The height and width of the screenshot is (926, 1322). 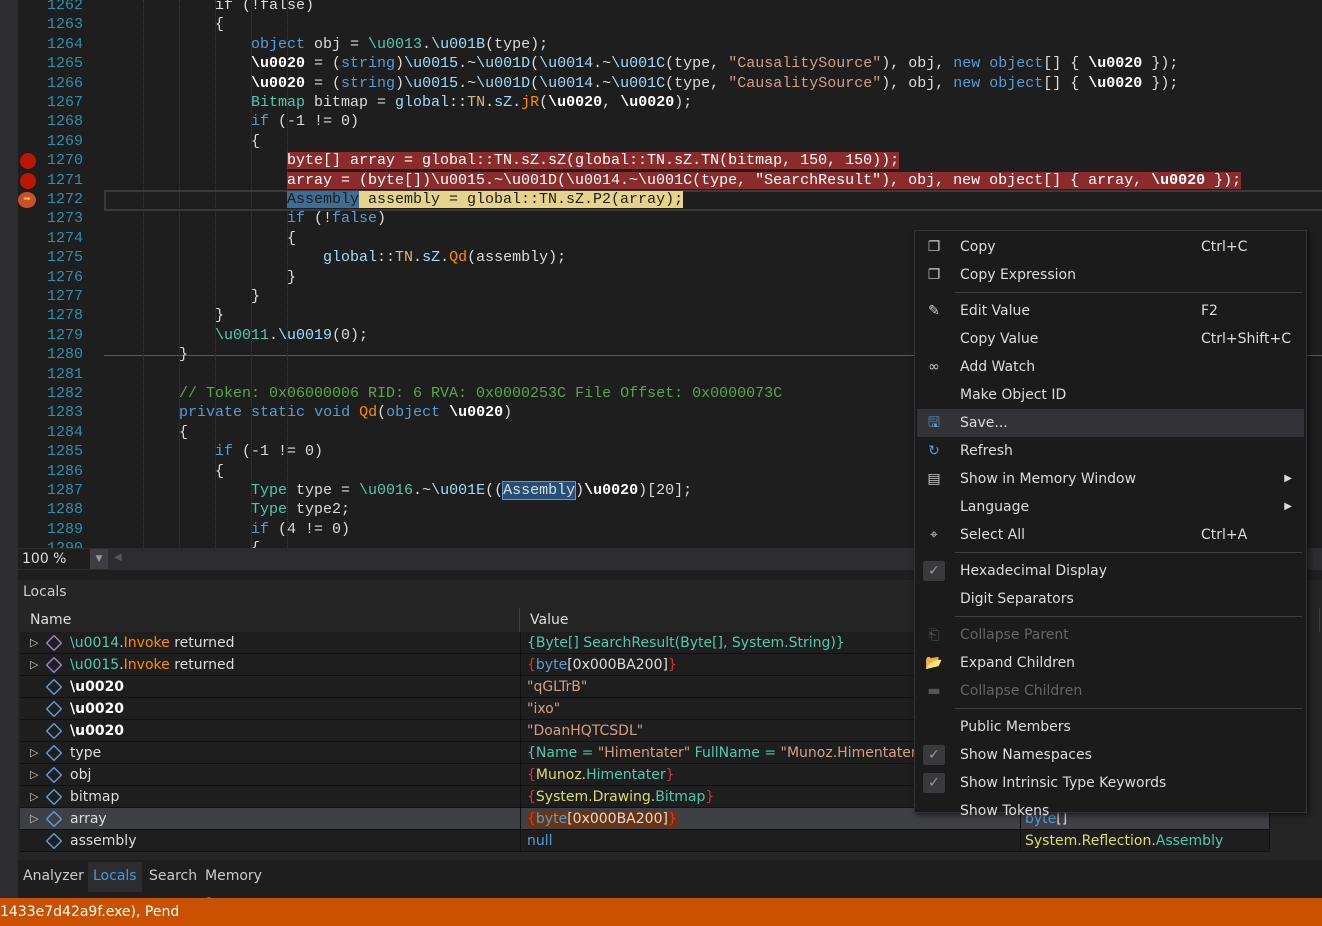 I want to click on line-number: 1269, so click(x=64, y=141).